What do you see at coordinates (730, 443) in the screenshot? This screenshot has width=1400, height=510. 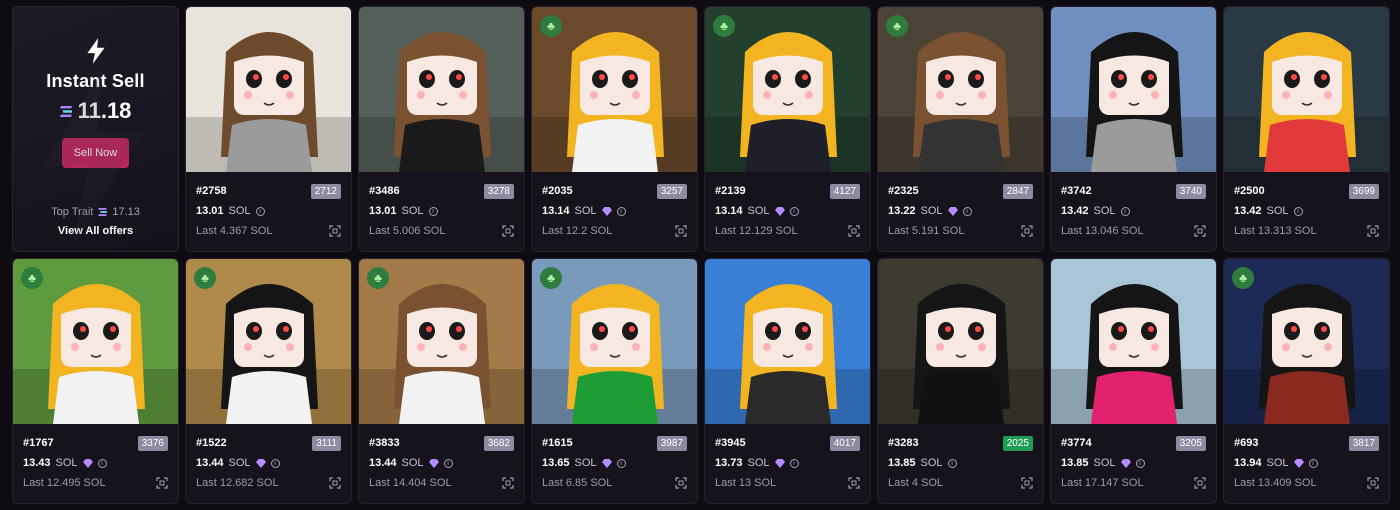 I see `nft-number: #3945` at bounding box center [730, 443].